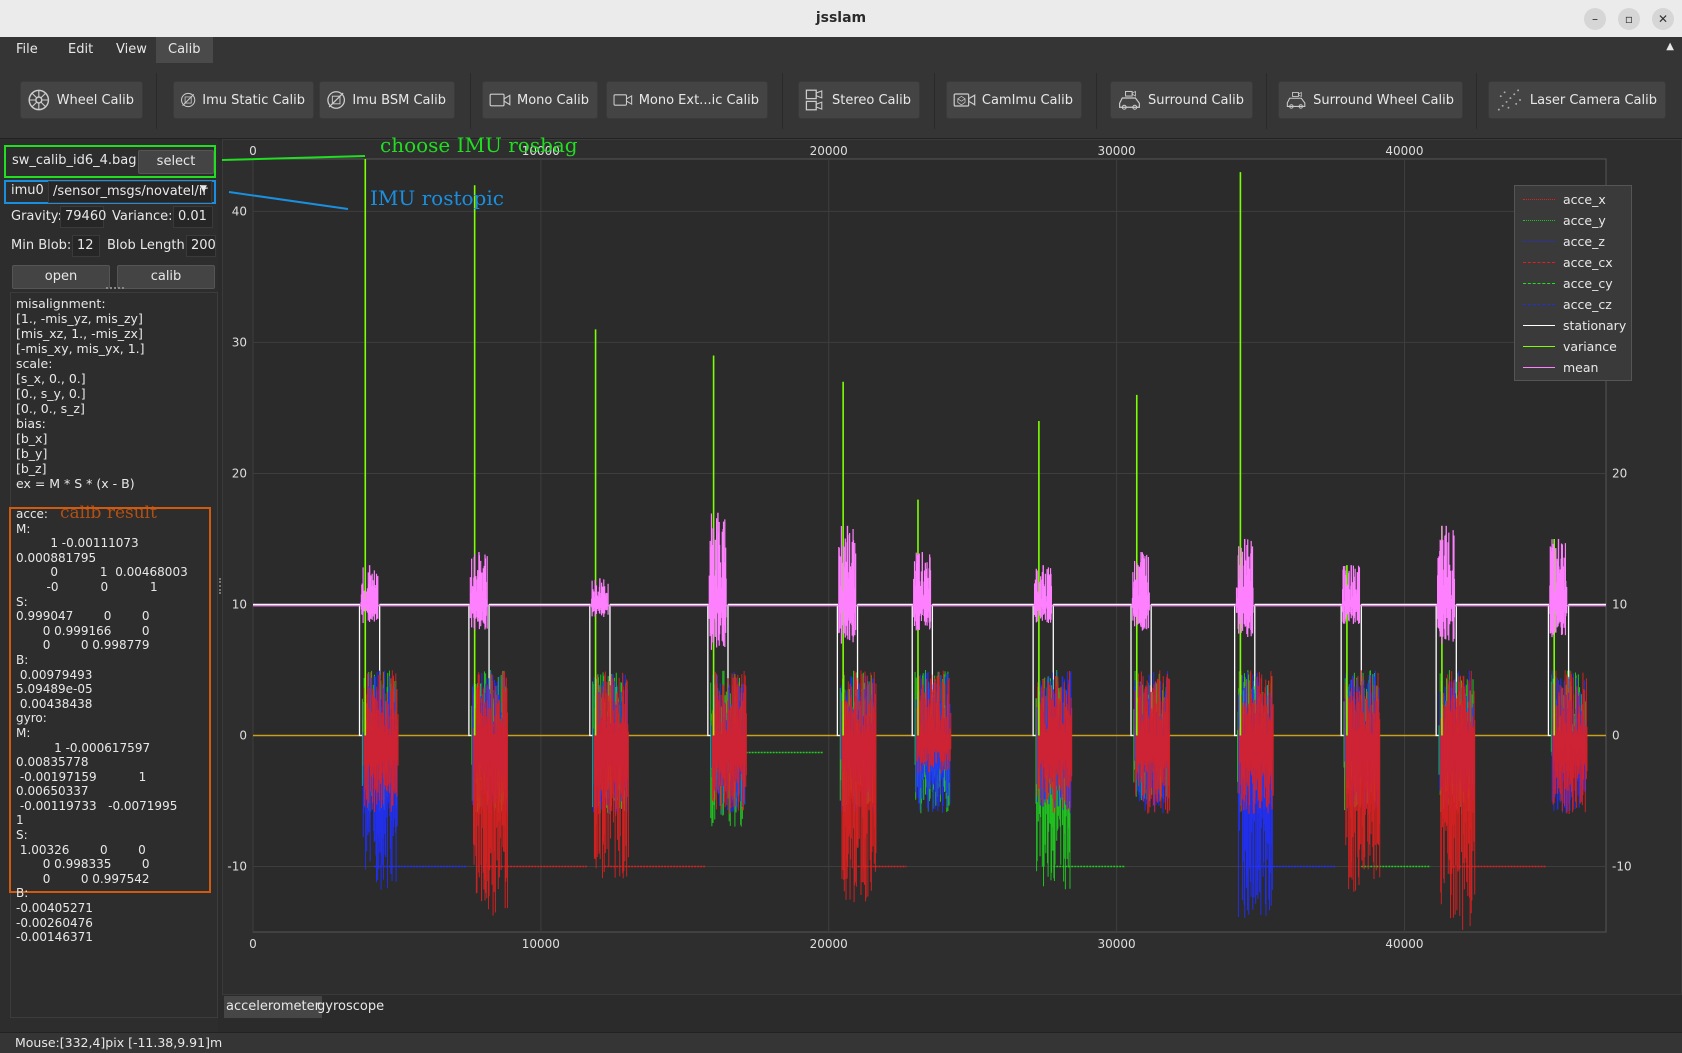  I want to click on imu-bsm-calib-button: Imu BSM Calib, so click(387, 100).